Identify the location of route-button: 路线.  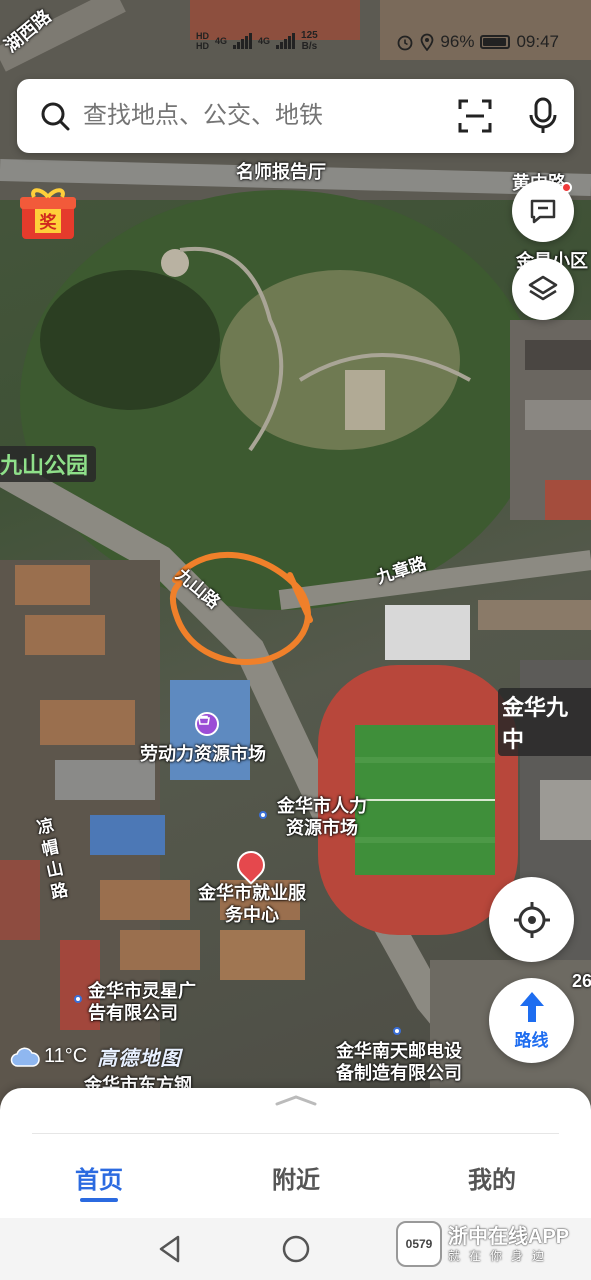
(531, 1020).